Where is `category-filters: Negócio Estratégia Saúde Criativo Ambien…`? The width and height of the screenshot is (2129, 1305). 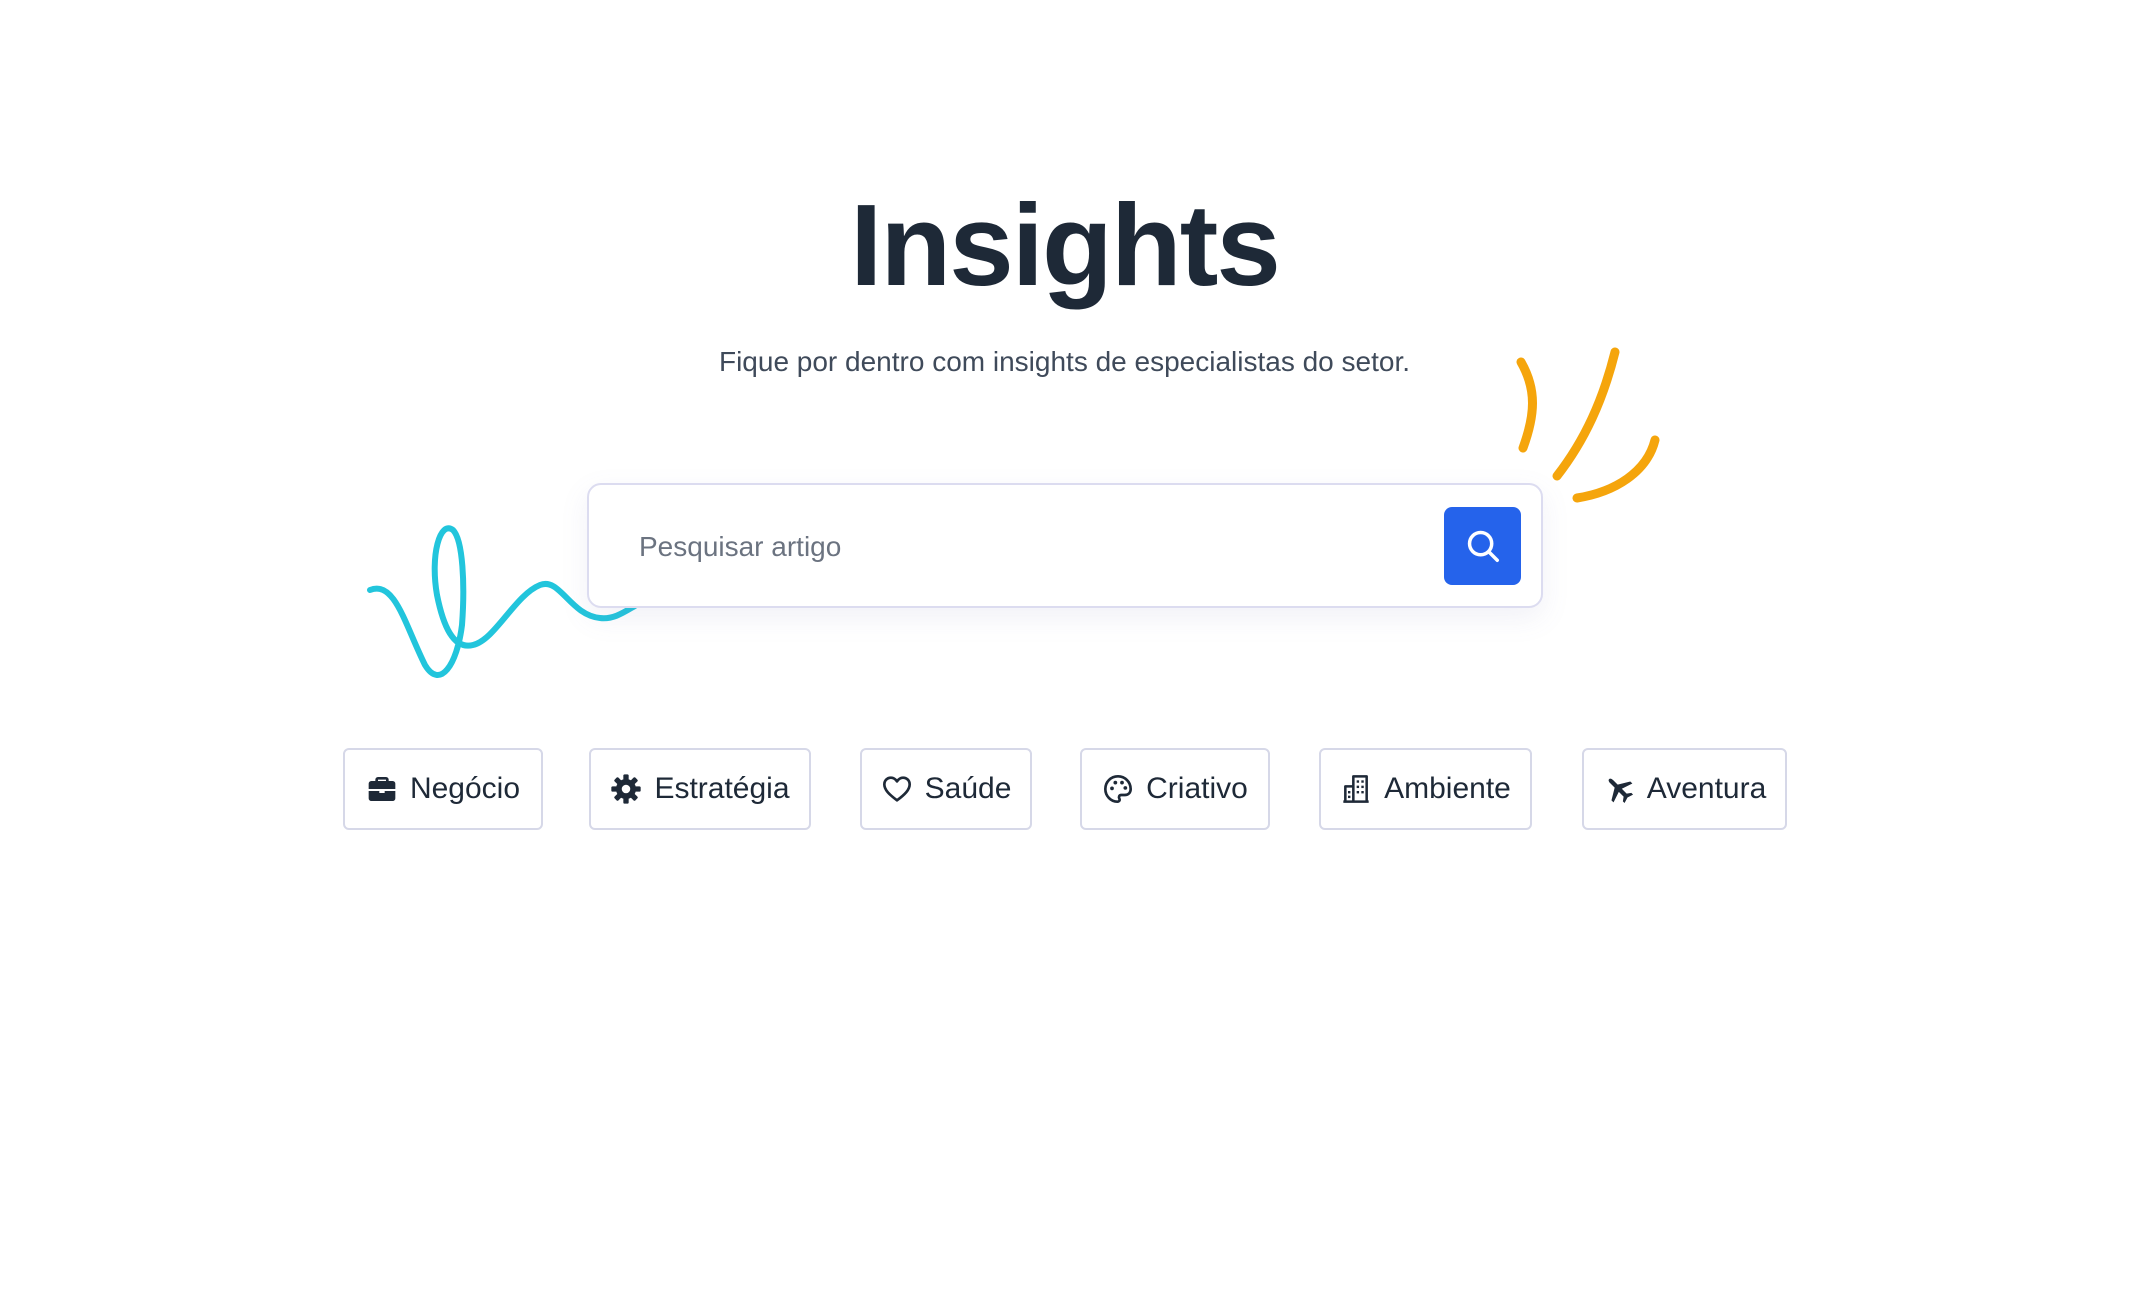
category-filters: Negócio Estratégia Saúde Criativo Ambien… is located at coordinates (1064, 789).